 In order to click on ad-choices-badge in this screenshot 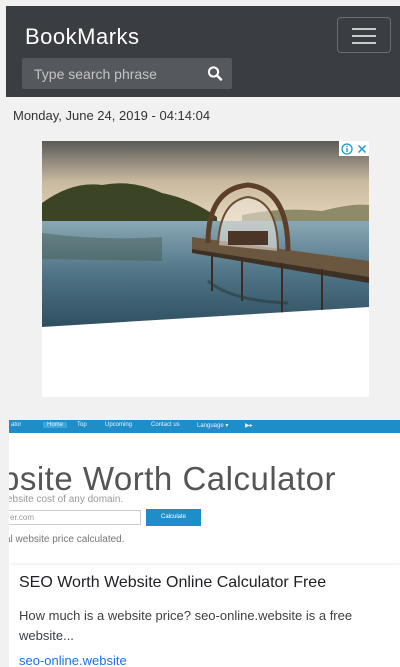, I will do `click(354, 148)`.